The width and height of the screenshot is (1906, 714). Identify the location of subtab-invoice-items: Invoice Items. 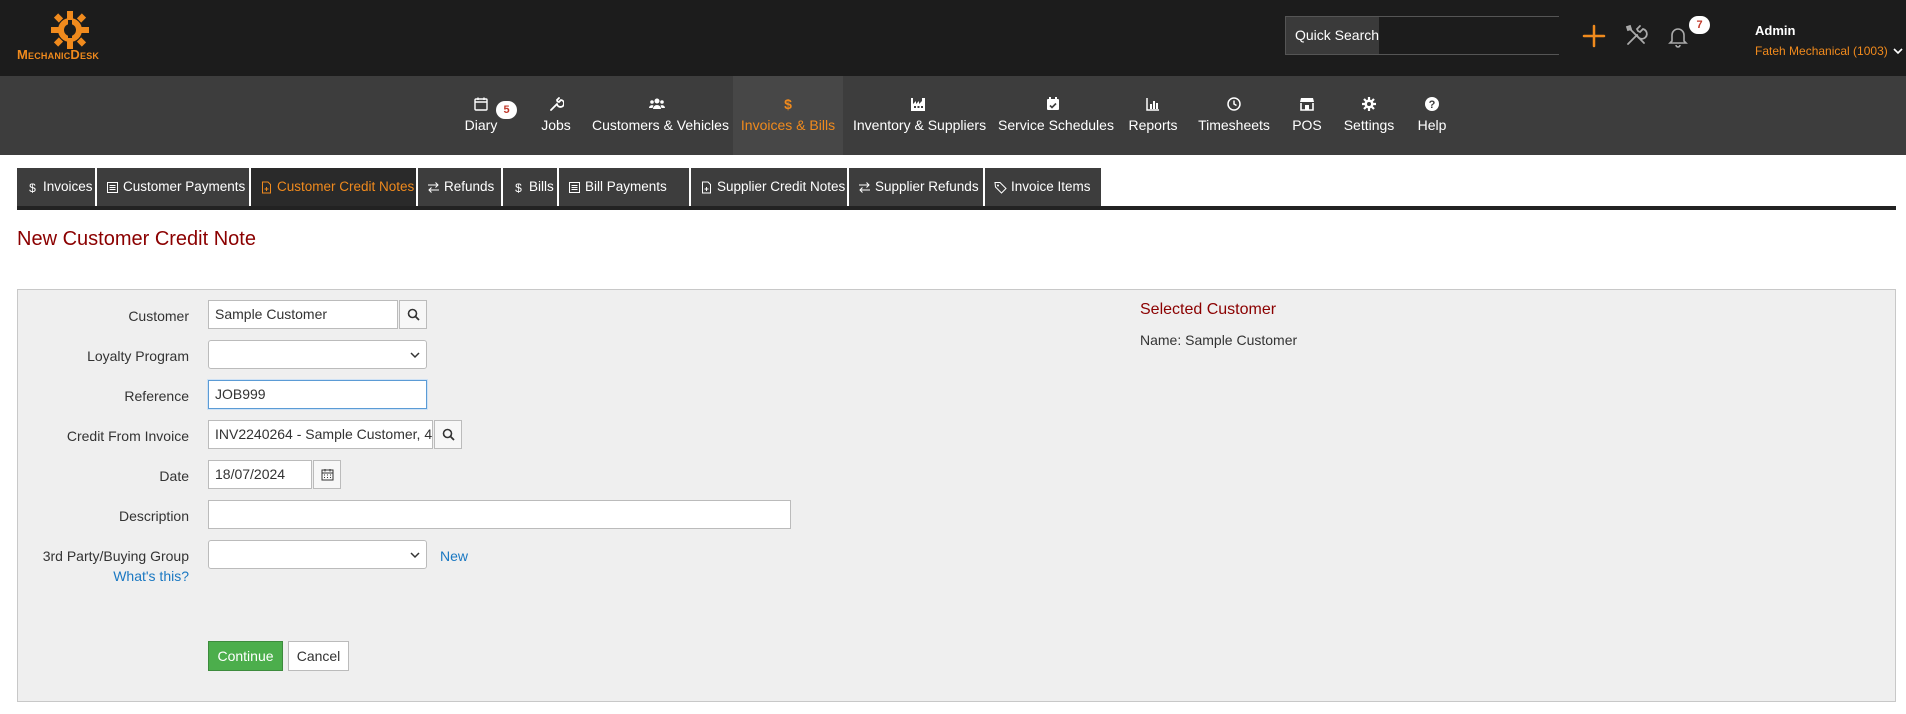
(1043, 187).